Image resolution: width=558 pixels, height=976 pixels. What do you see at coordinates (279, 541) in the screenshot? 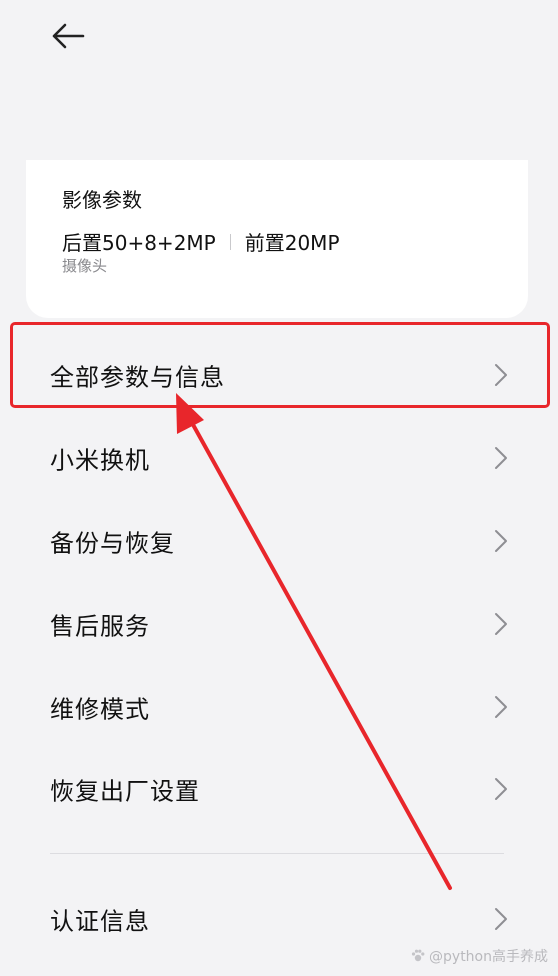
I see `menu-item-backup-restore: 备份与恢复` at bounding box center [279, 541].